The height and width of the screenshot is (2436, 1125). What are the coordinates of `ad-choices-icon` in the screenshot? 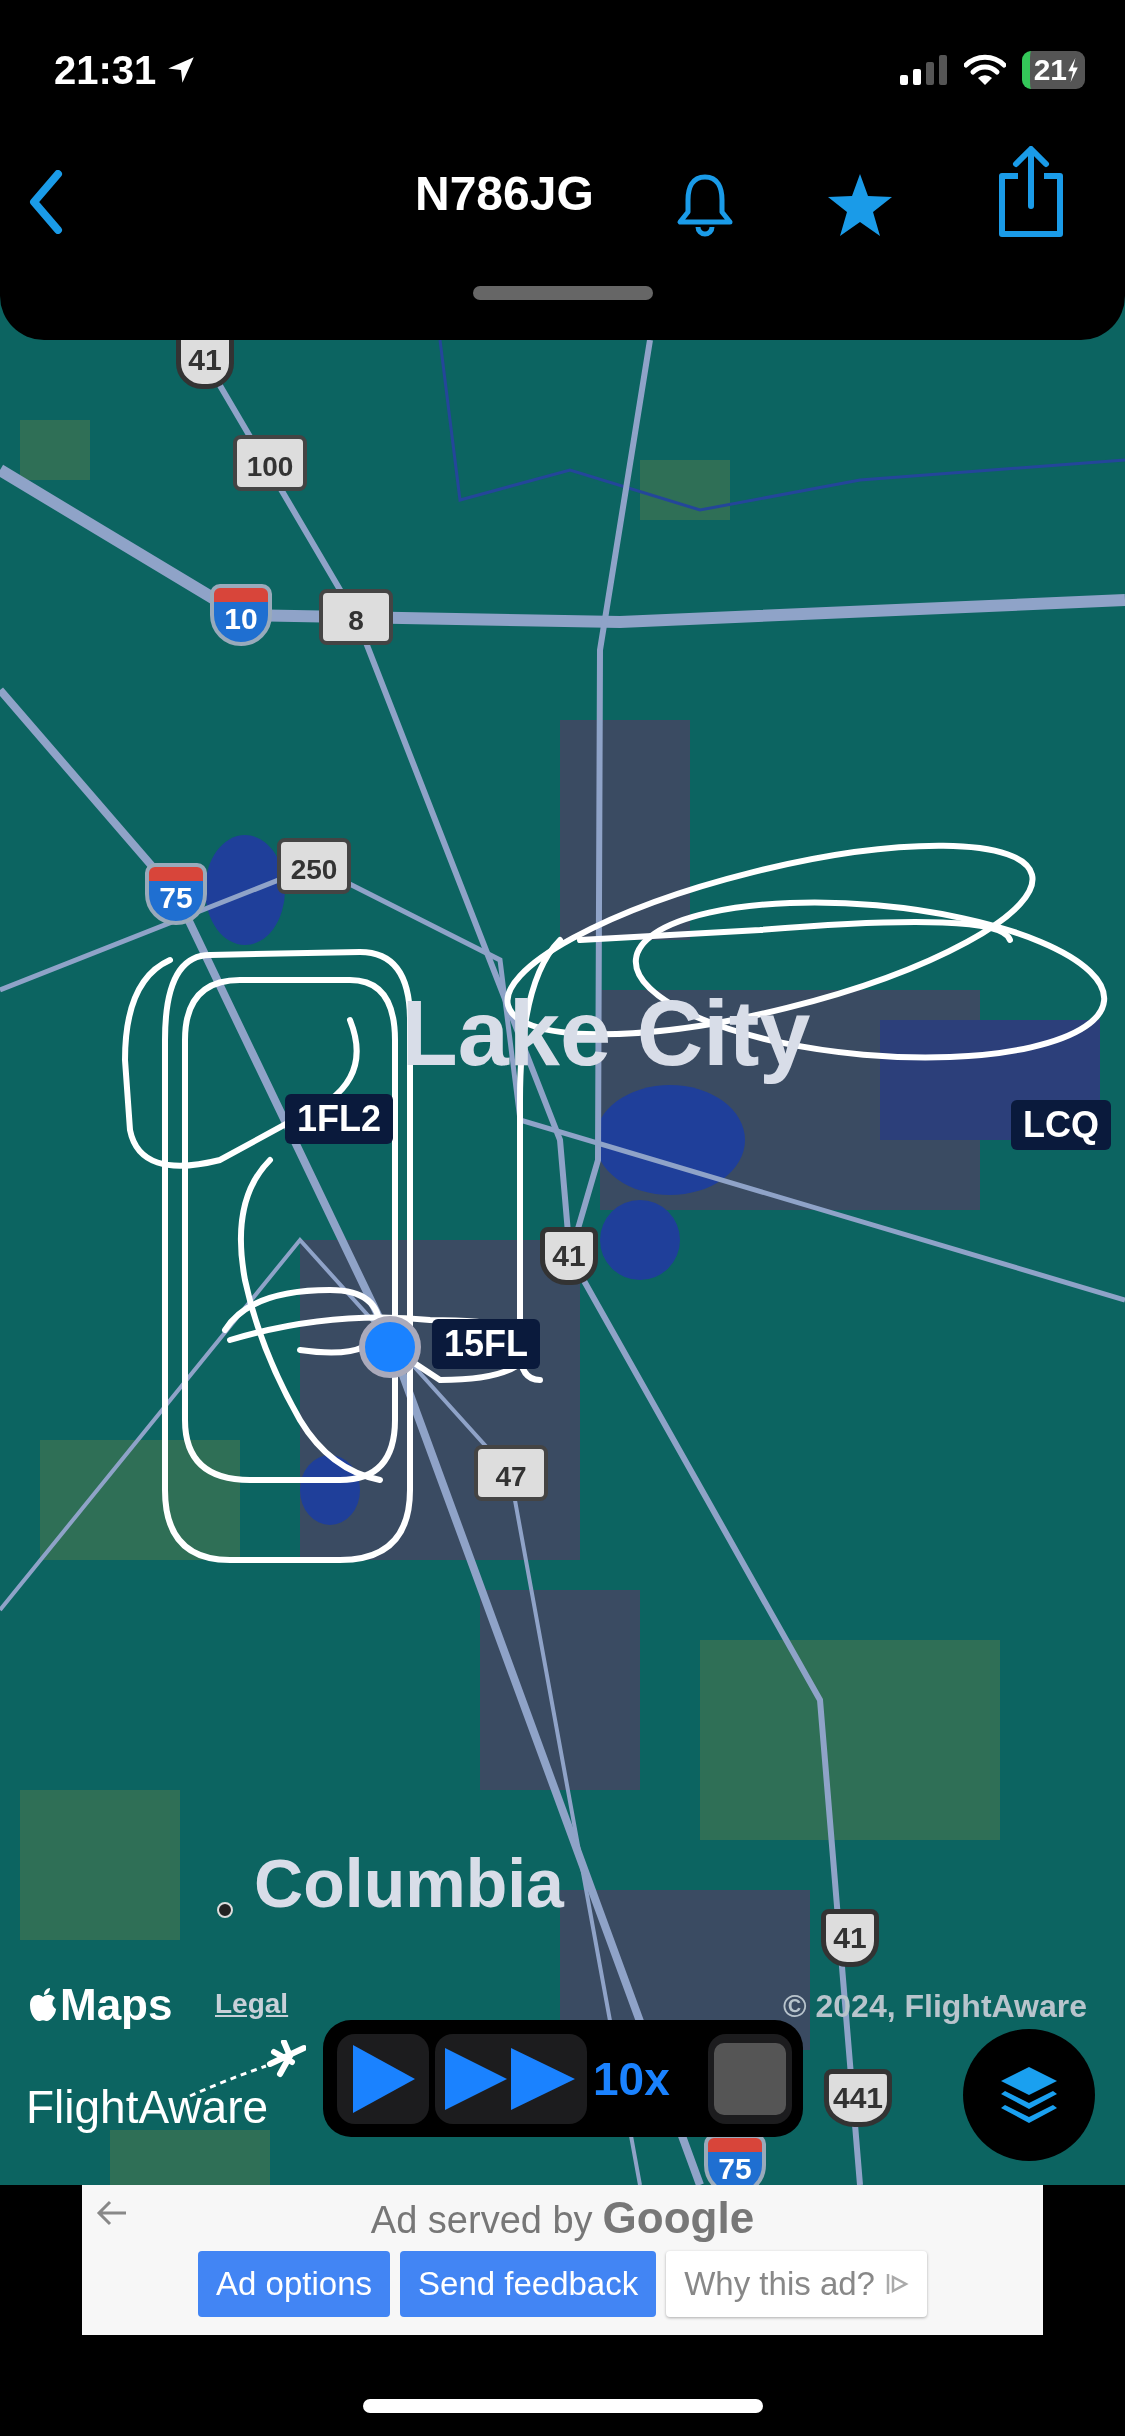 It's located at (896, 2284).